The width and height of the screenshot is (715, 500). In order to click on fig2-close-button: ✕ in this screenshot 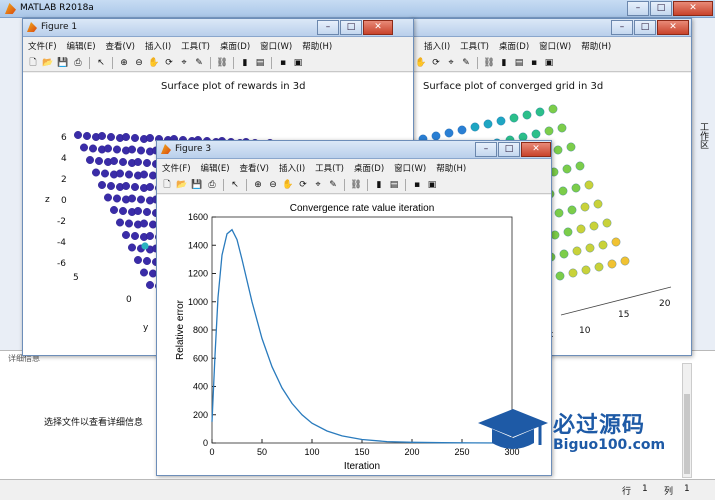, I will do `click(673, 27)`.